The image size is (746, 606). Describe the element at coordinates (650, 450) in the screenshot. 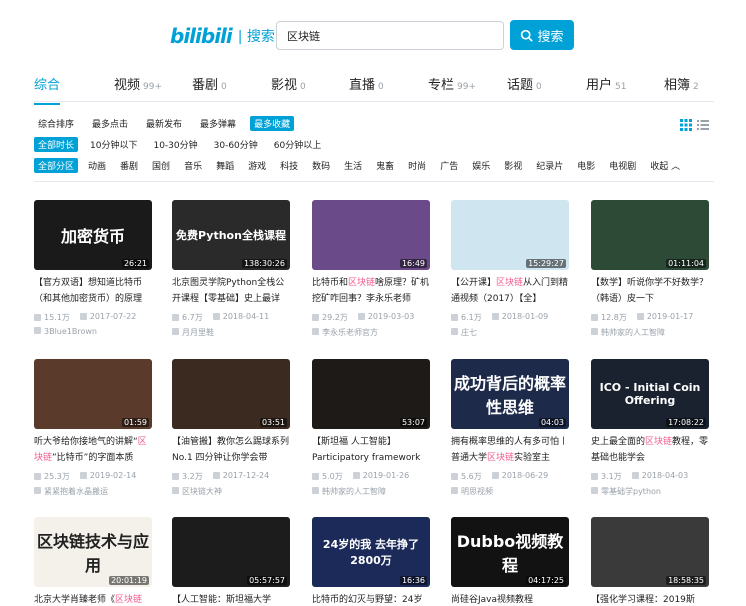

I see `video-title: 史上最全面的区块链教程，零基础也能学会` at that location.